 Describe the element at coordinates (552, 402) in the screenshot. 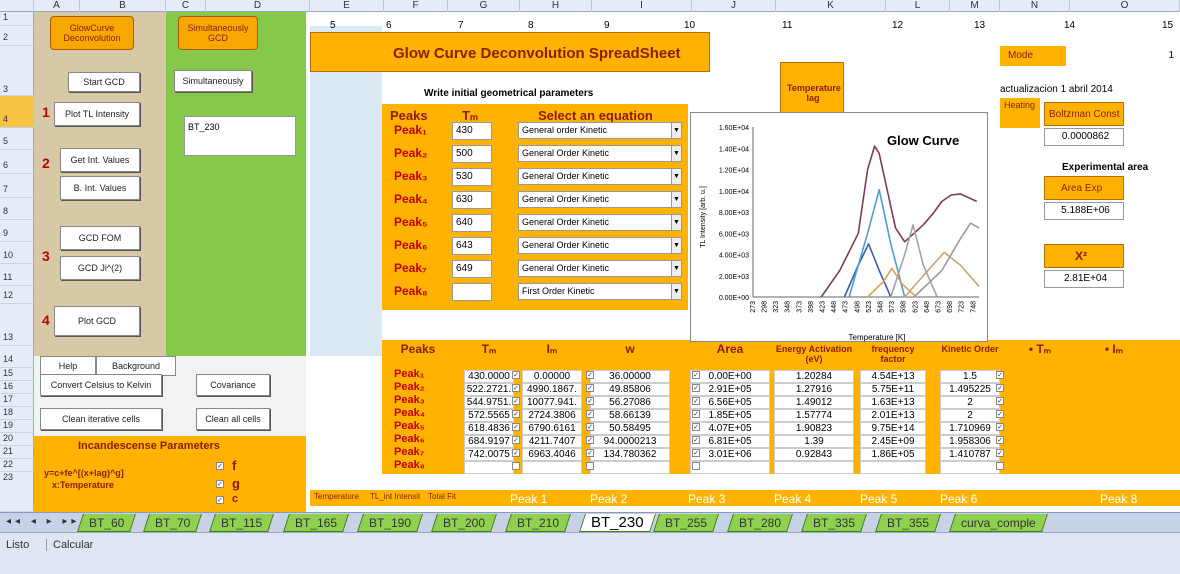

I see `result-cell-im: 10077.941.` at that location.